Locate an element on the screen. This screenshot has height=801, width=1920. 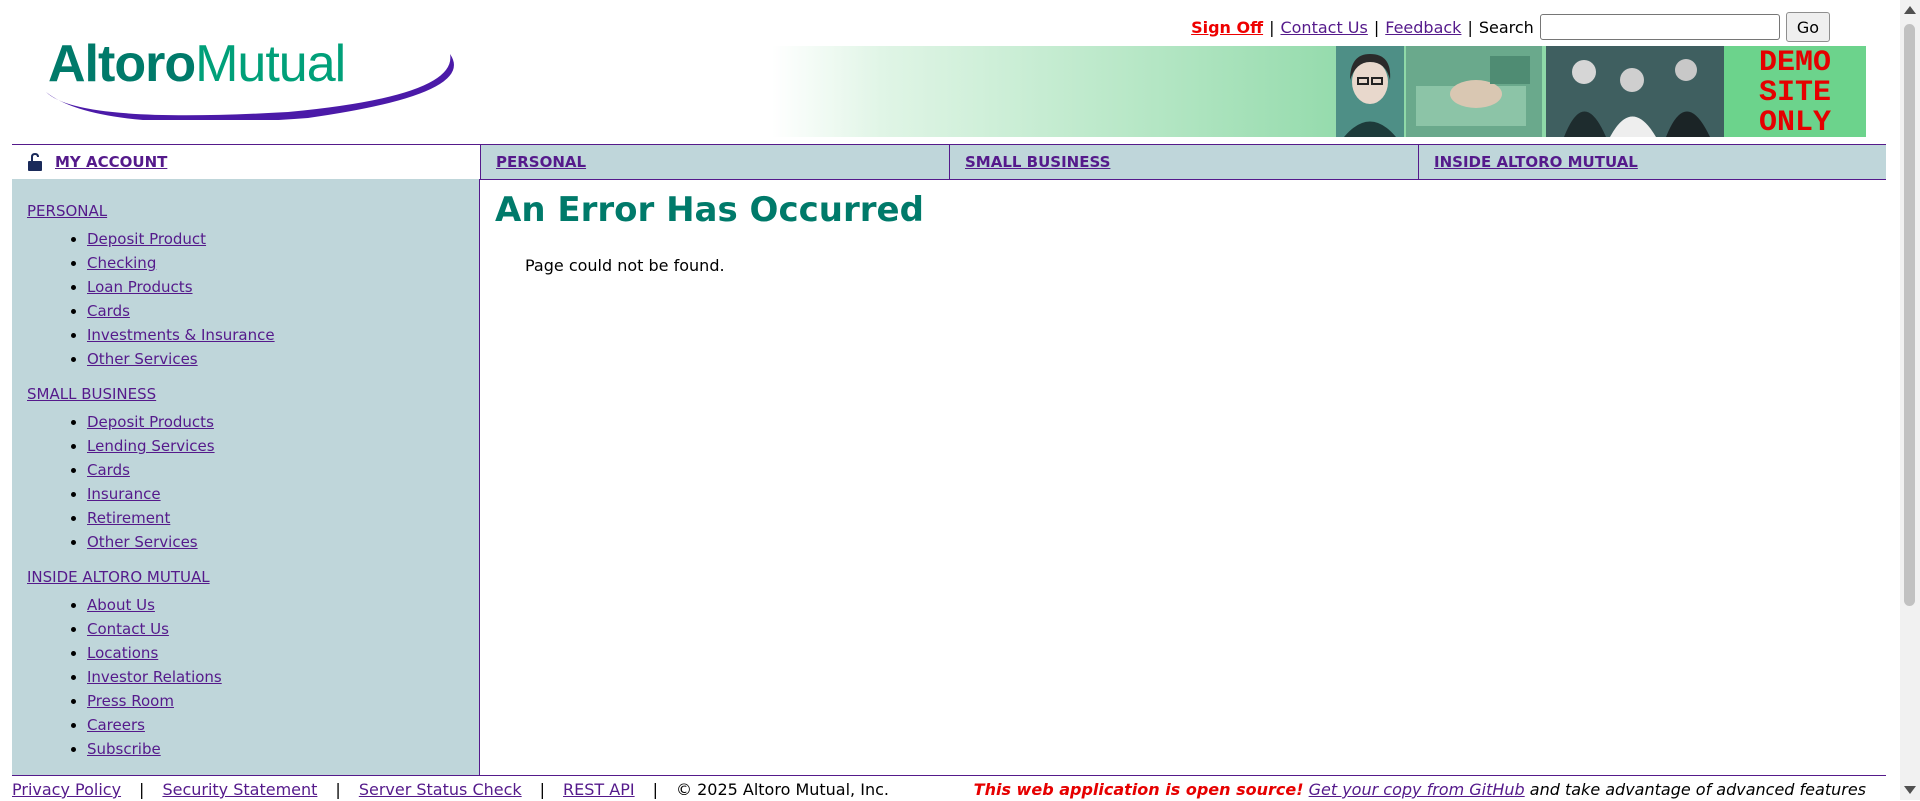
search-input is located at coordinates (1659, 27).